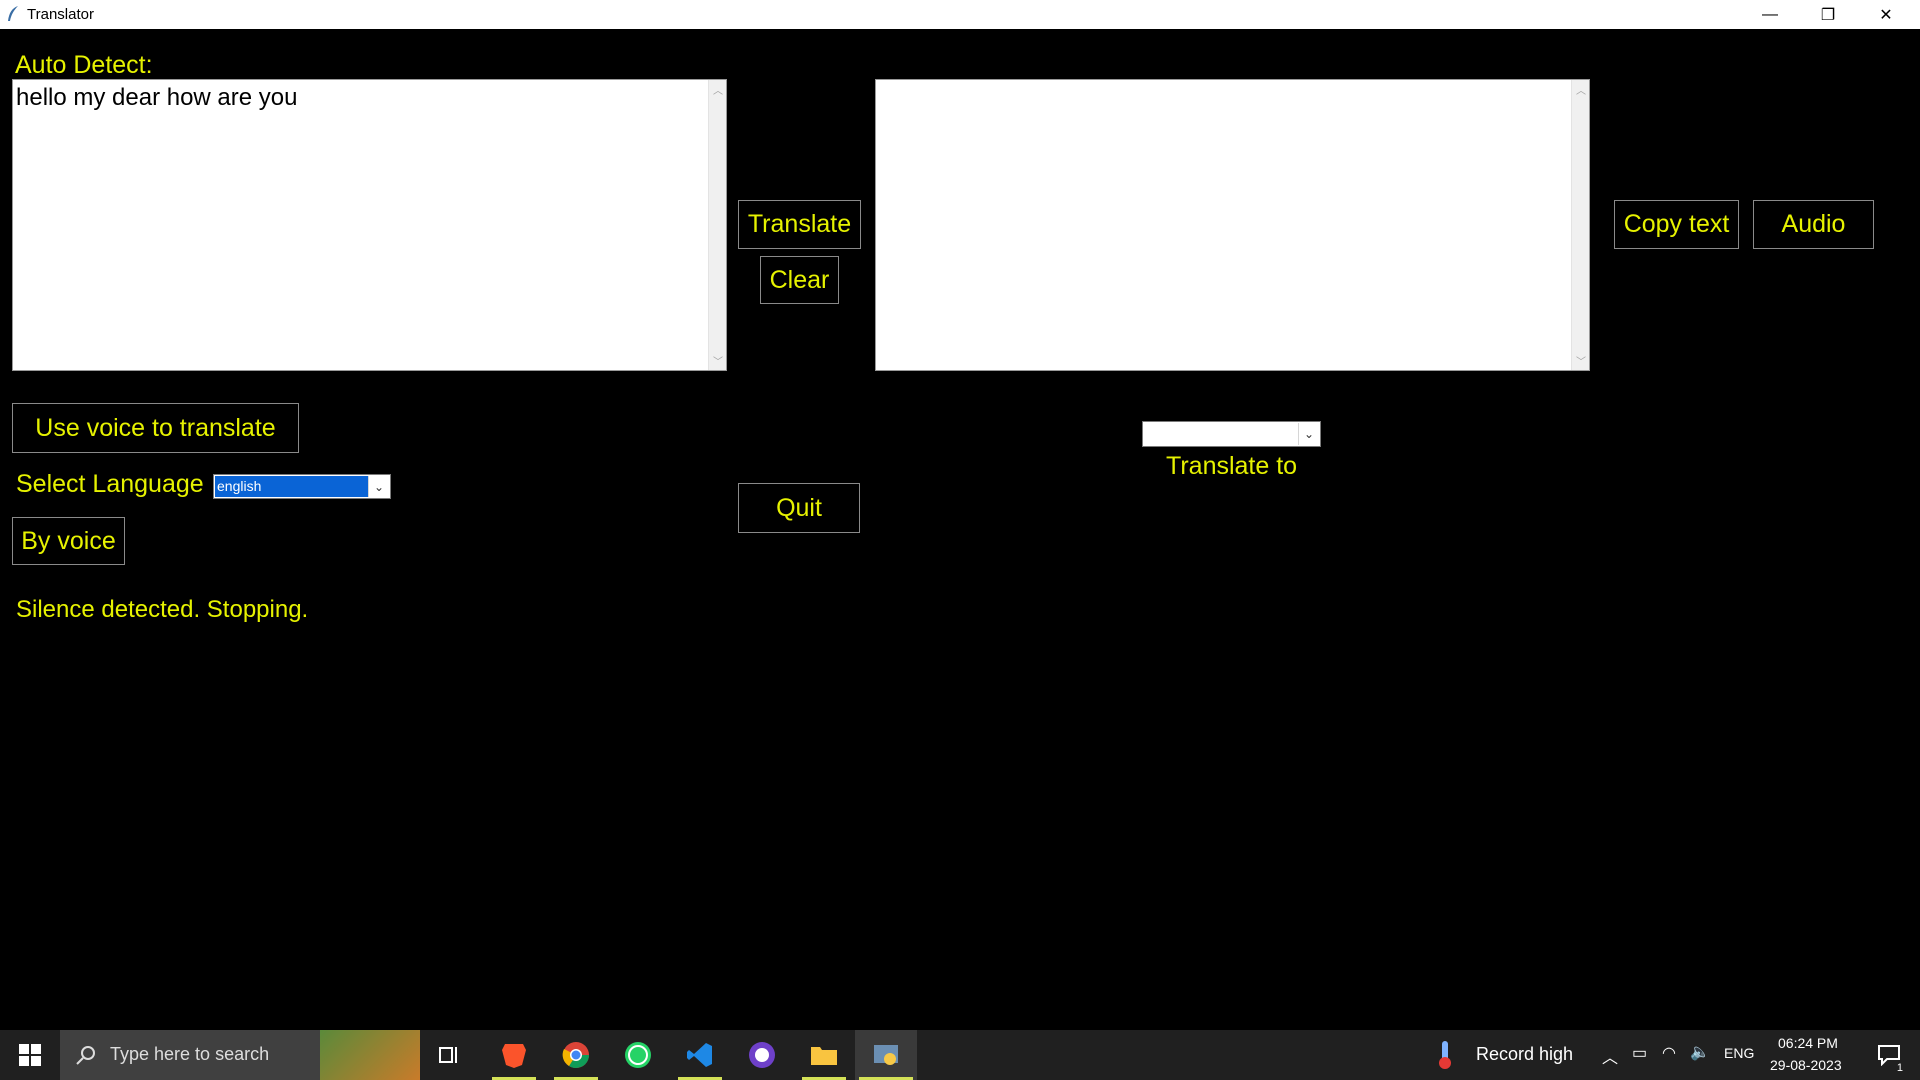 This screenshot has height=1080, width=1920. I want to click on restore-icon: ❐, so click(1828, 15).